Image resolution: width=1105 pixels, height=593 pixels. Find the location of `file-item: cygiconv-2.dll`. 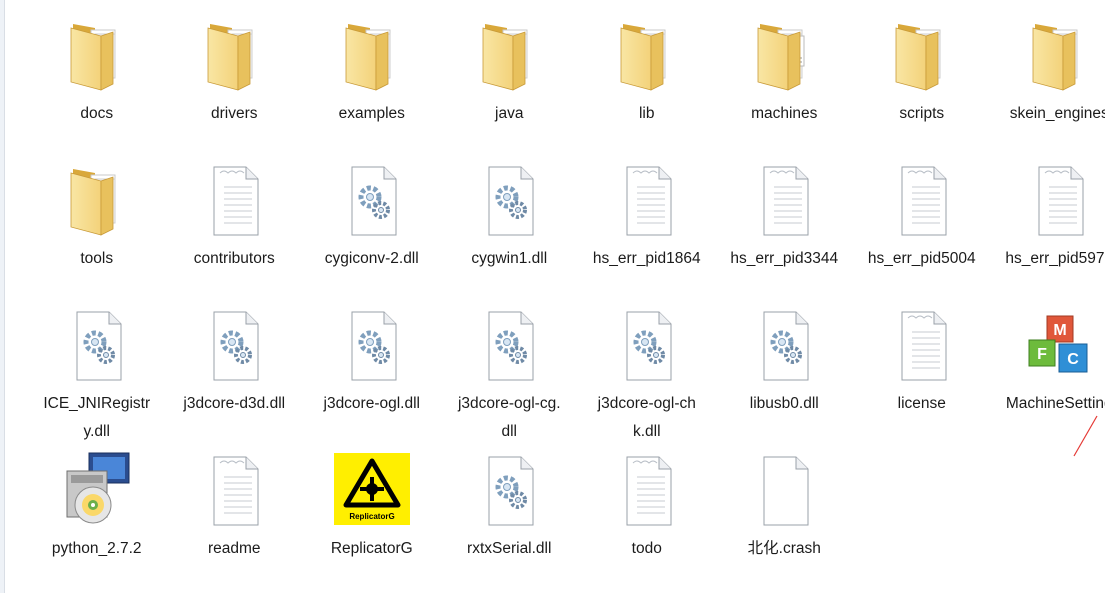

file-item: cygiconv-2.dll is located at coordinates (372, 231).